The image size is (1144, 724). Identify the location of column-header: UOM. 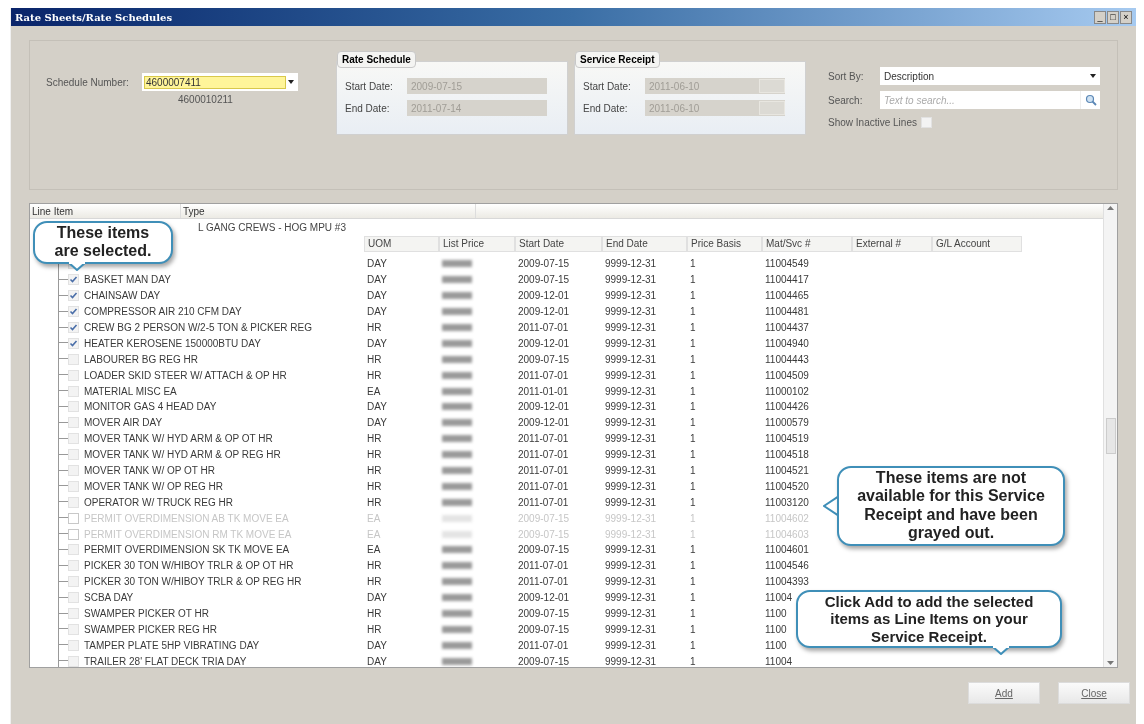
(401, 244).